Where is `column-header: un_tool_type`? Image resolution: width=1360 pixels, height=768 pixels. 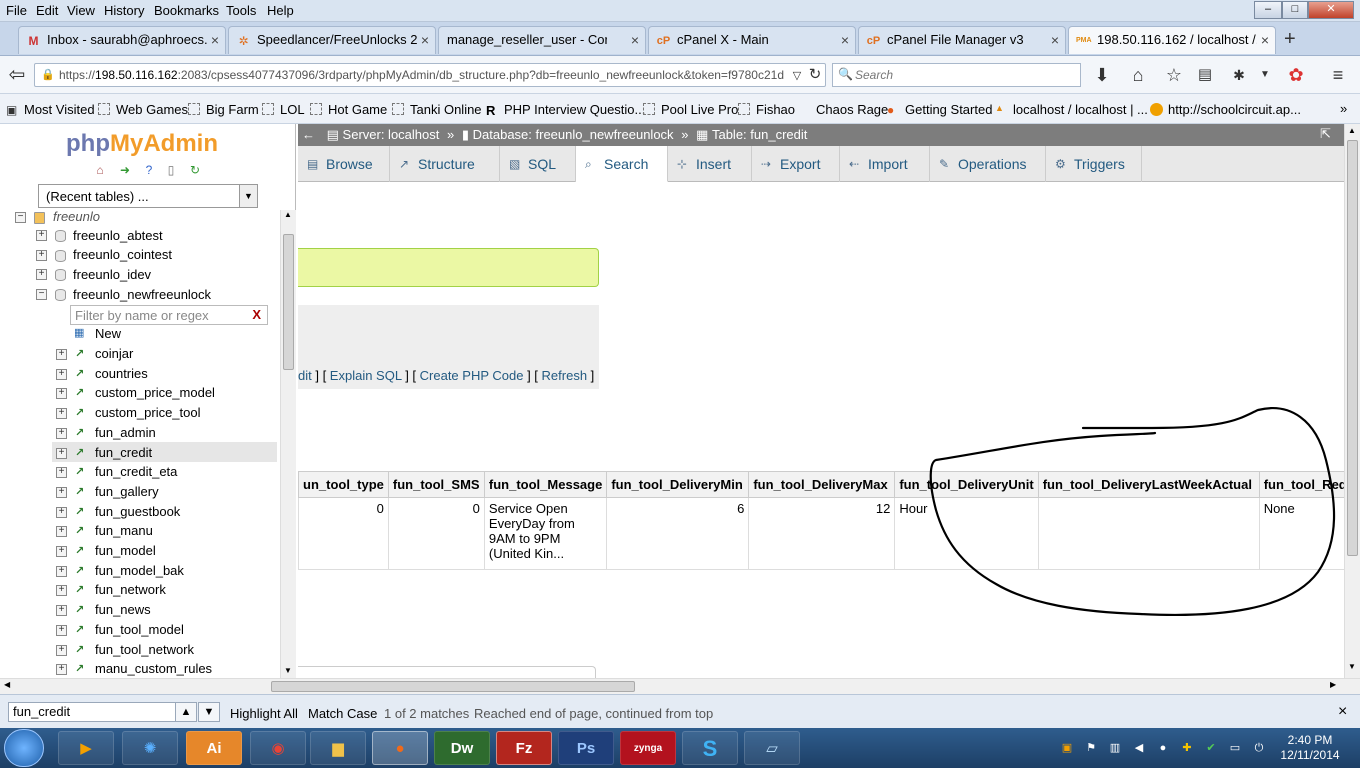 column-header: un_tool_type is located at coordinates (343, 484).